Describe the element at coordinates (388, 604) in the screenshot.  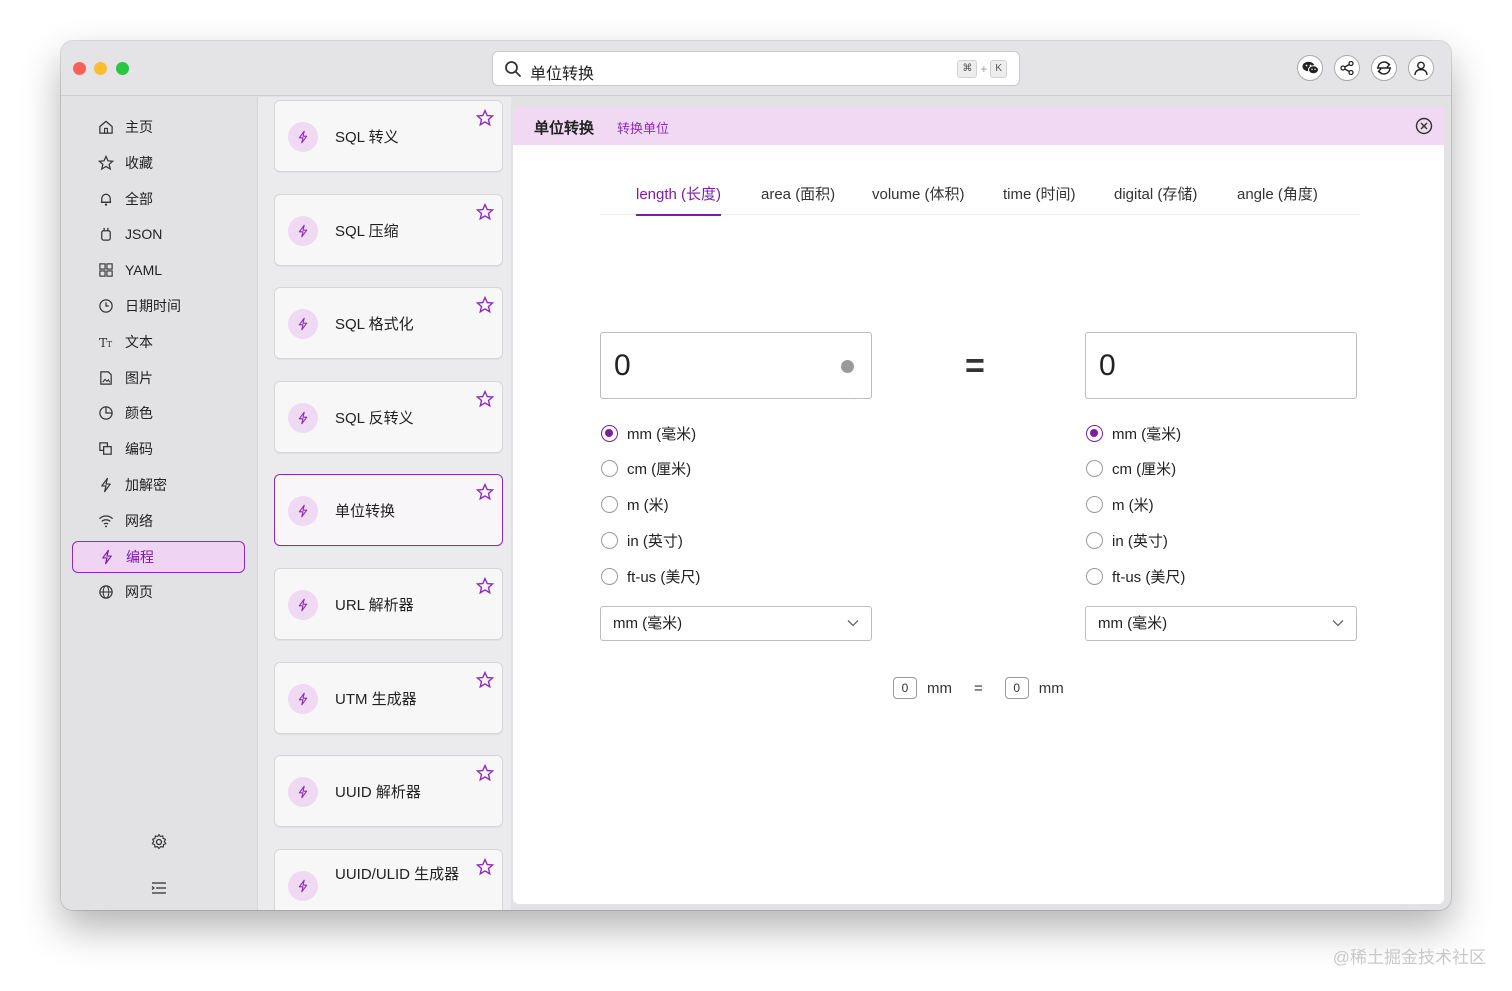
I see `tool-card: URL 解析器` at that location.